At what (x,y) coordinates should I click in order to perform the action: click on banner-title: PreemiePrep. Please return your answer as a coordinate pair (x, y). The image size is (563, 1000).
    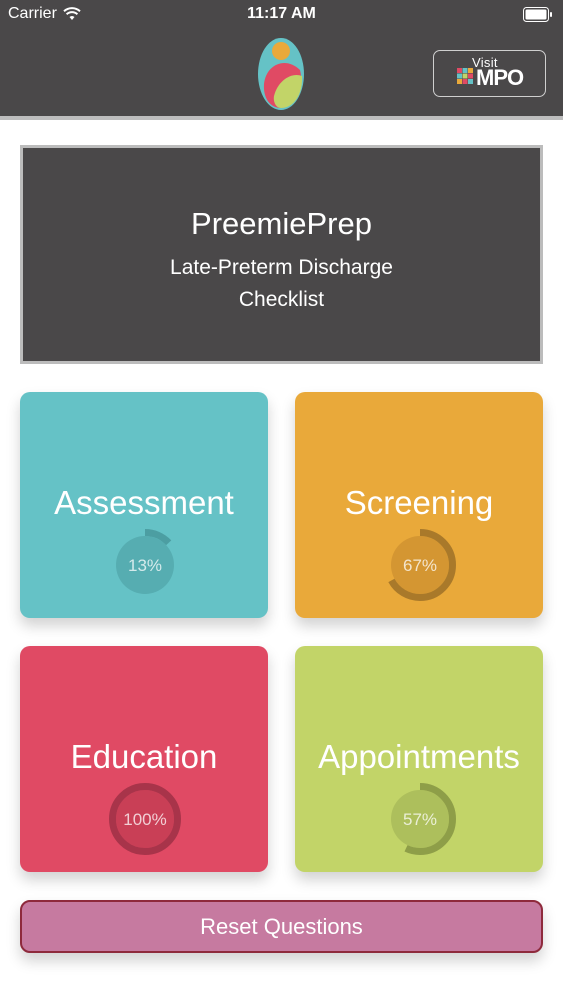
    Looking at the image, I should click on (281, 223).